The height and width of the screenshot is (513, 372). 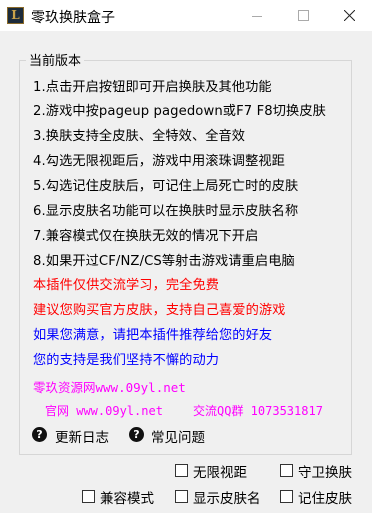 I want to click on guard-skin-checkbox, so click(x=286, y=470).